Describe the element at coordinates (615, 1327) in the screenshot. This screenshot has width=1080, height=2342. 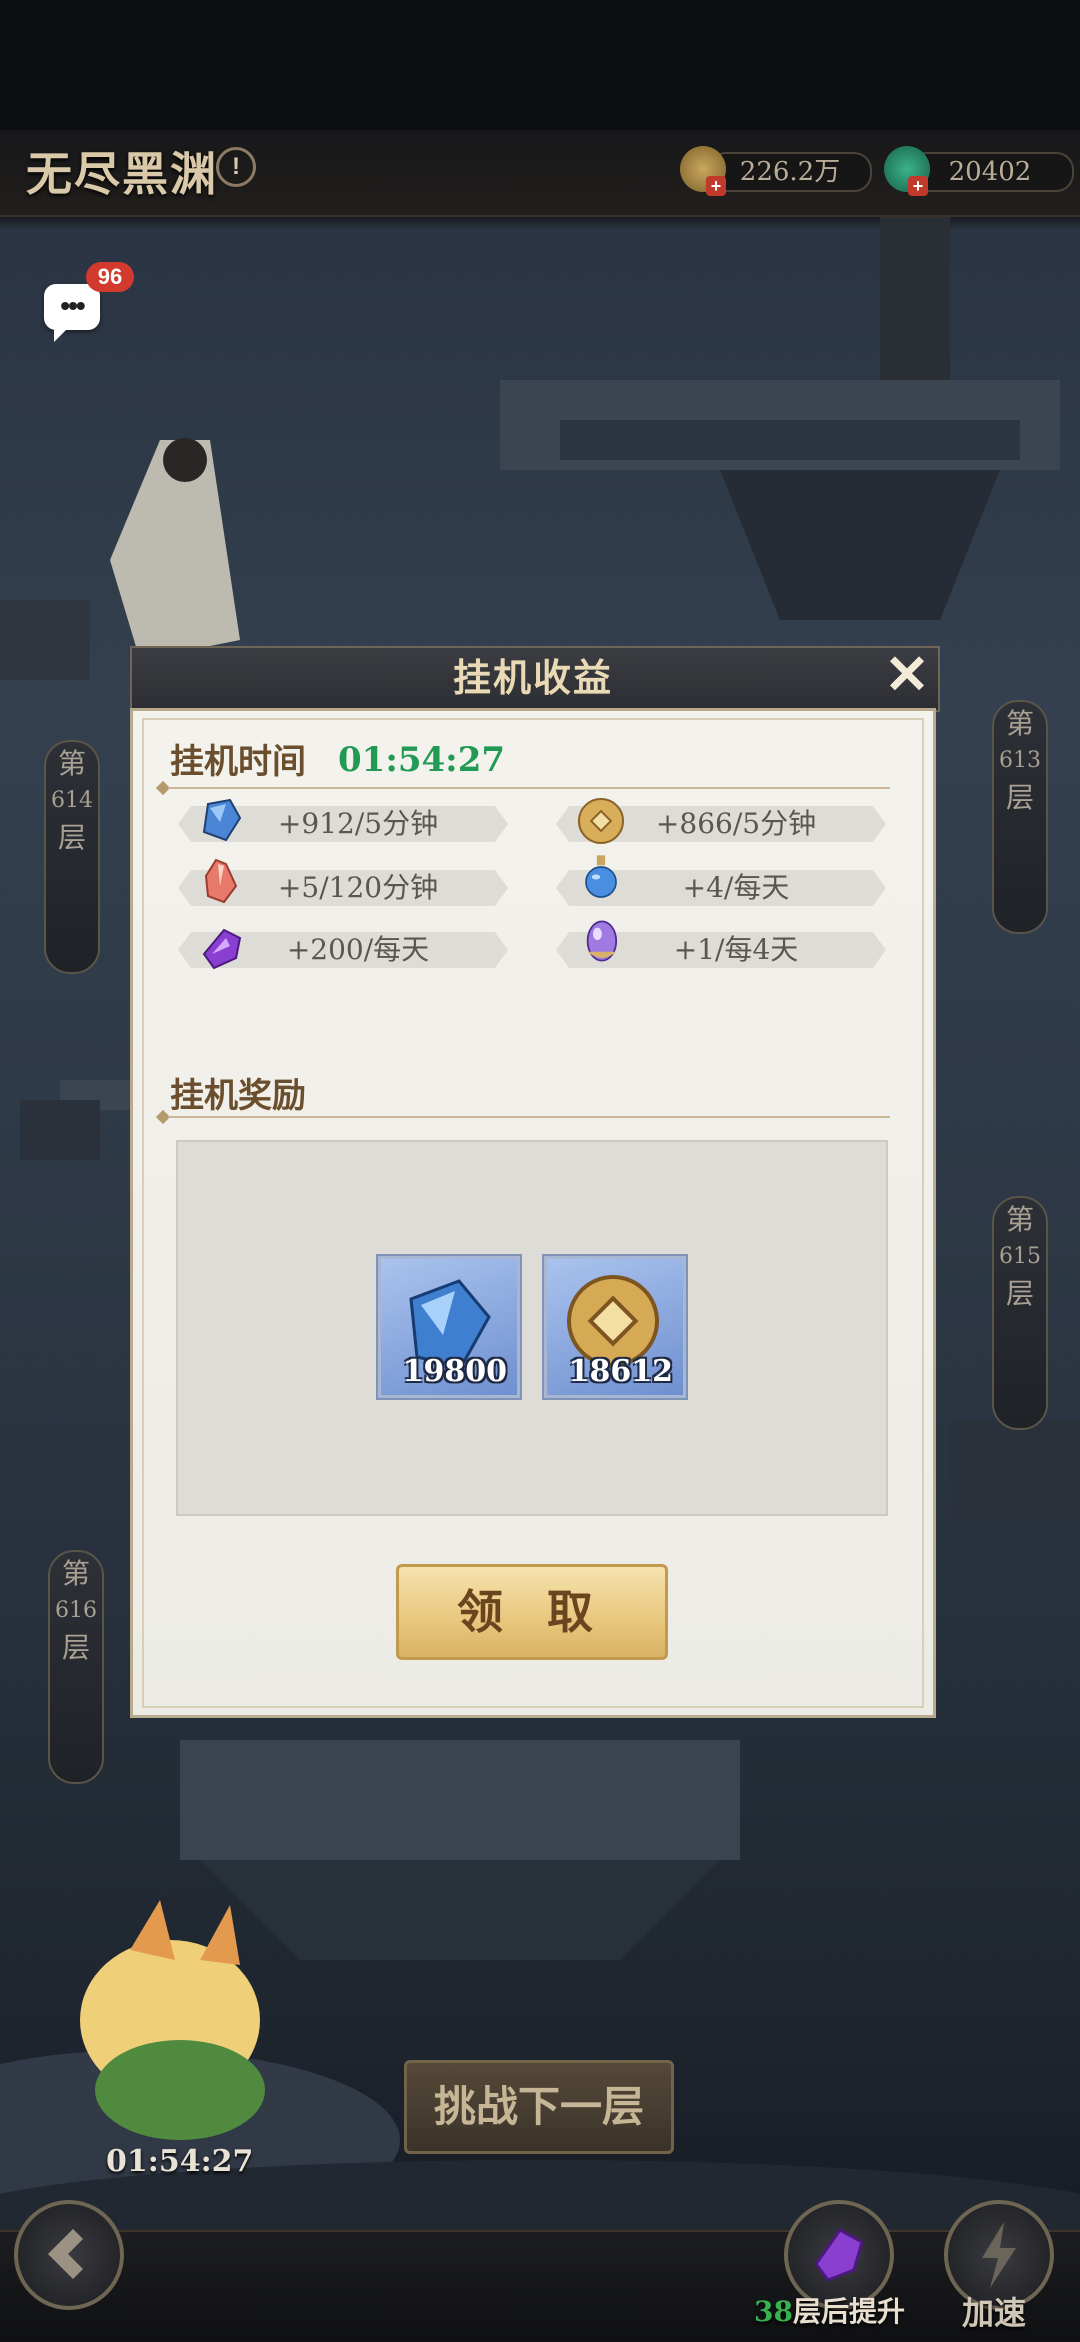
I see `reward-item: 18612` at that location.